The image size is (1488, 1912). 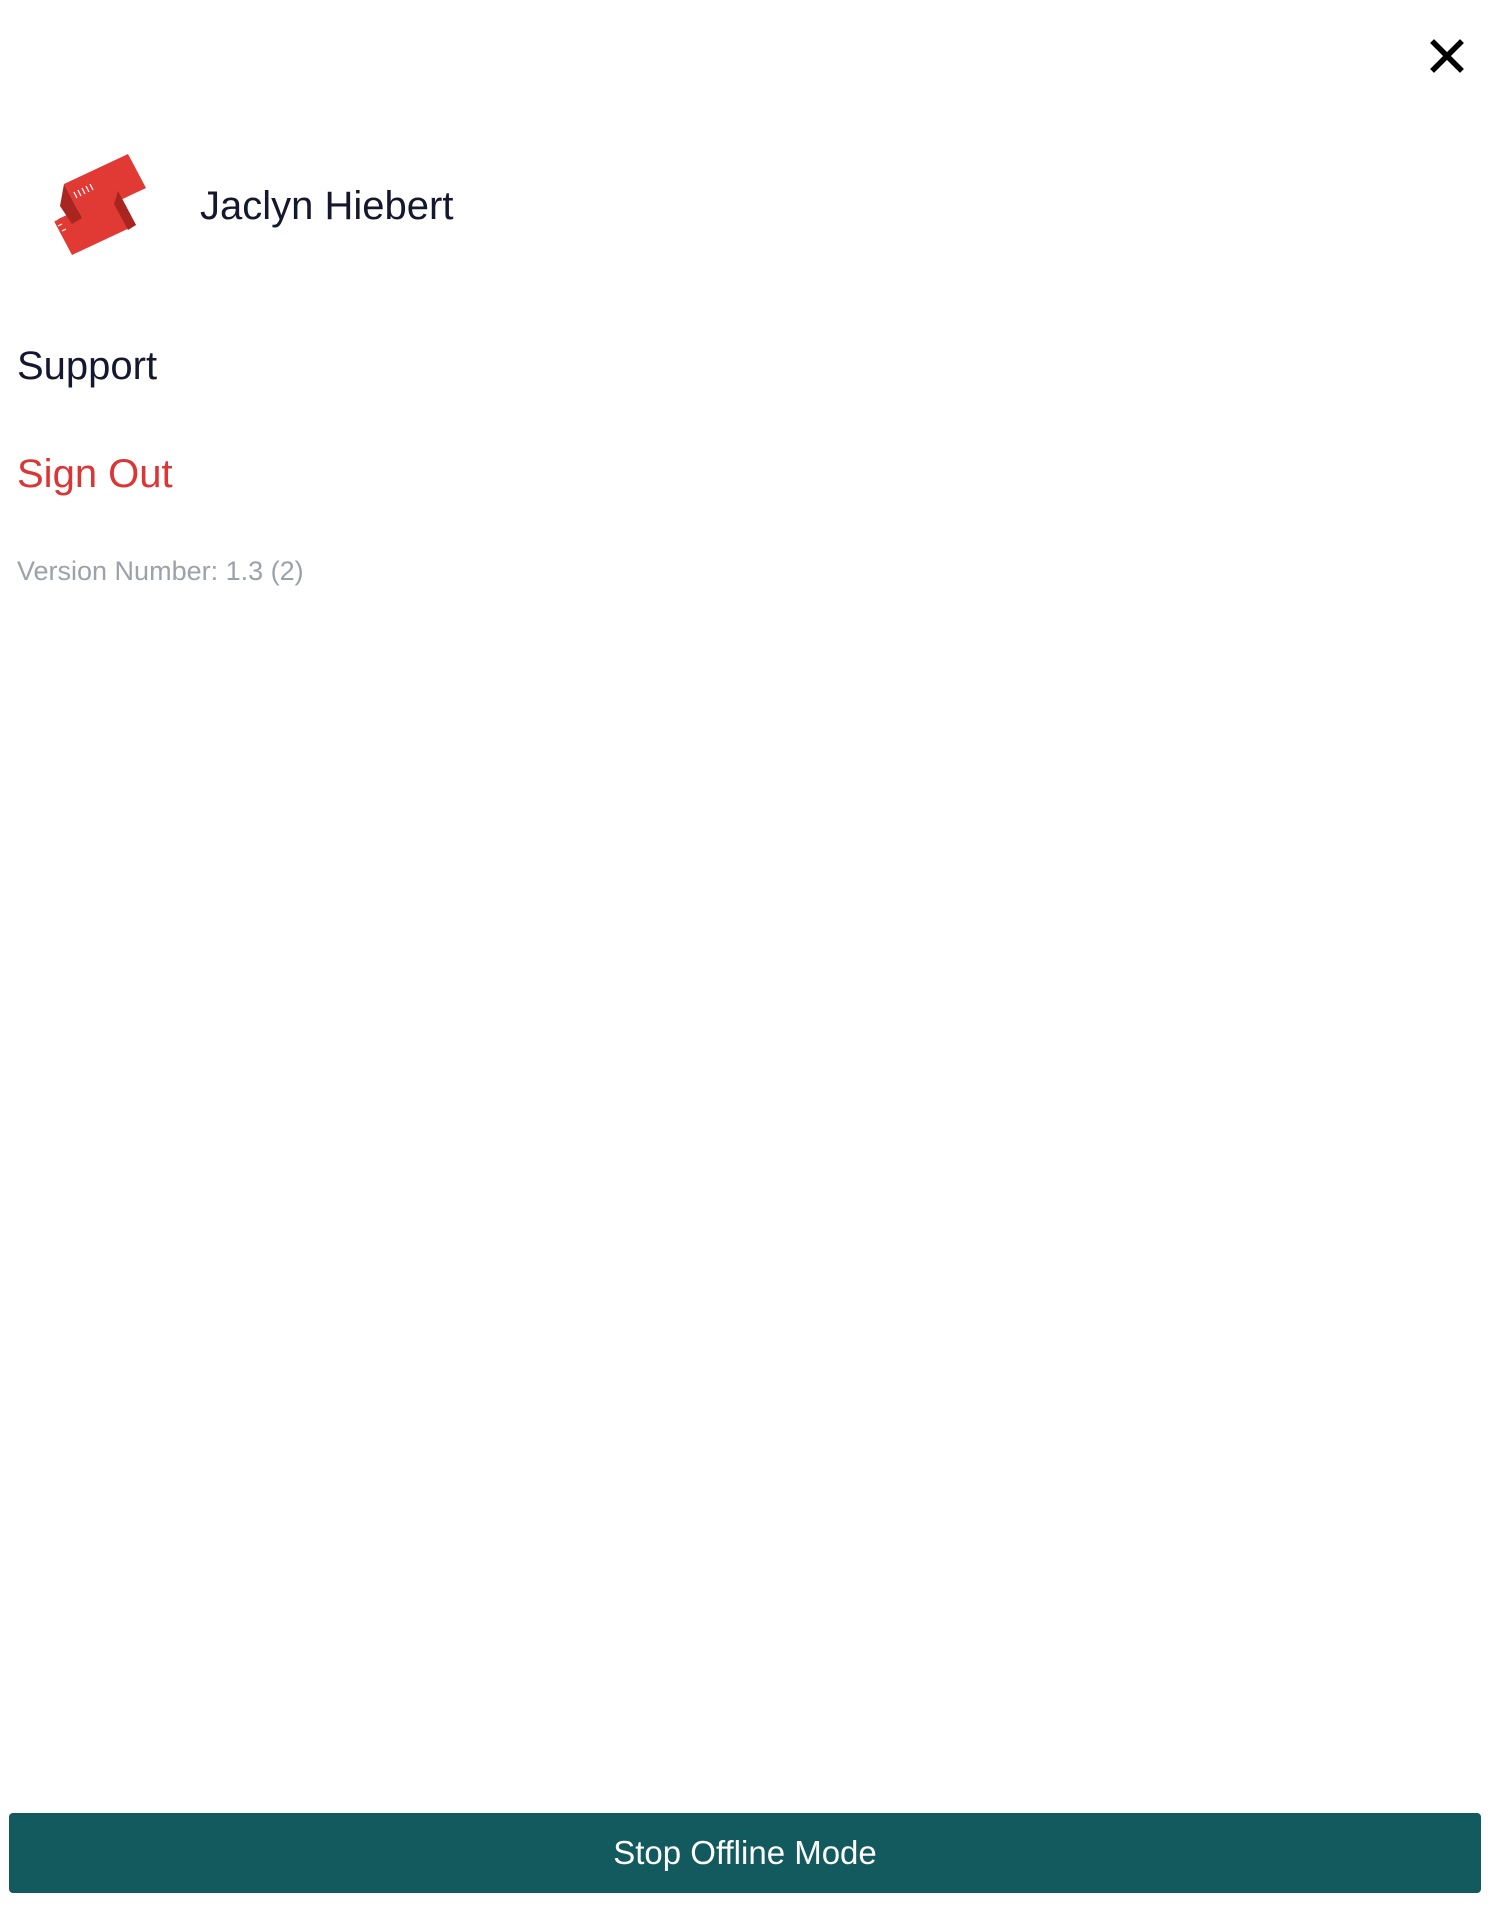 What do you see at coordinates (95, 474) in the screenshot?
I see `sign-out-link: Sign Out` at bounding box center [95, 474].